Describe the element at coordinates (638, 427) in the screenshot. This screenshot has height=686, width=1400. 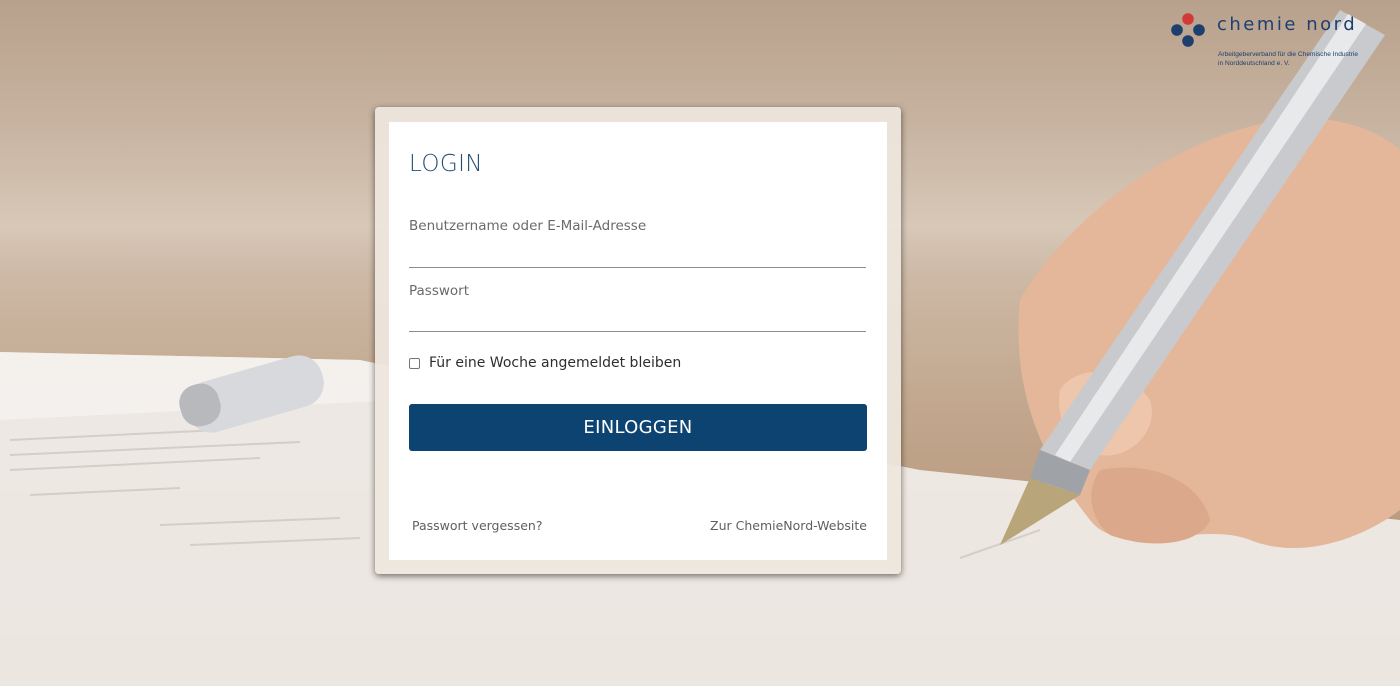
I see `login-button: EINLOGGEN` at that location.